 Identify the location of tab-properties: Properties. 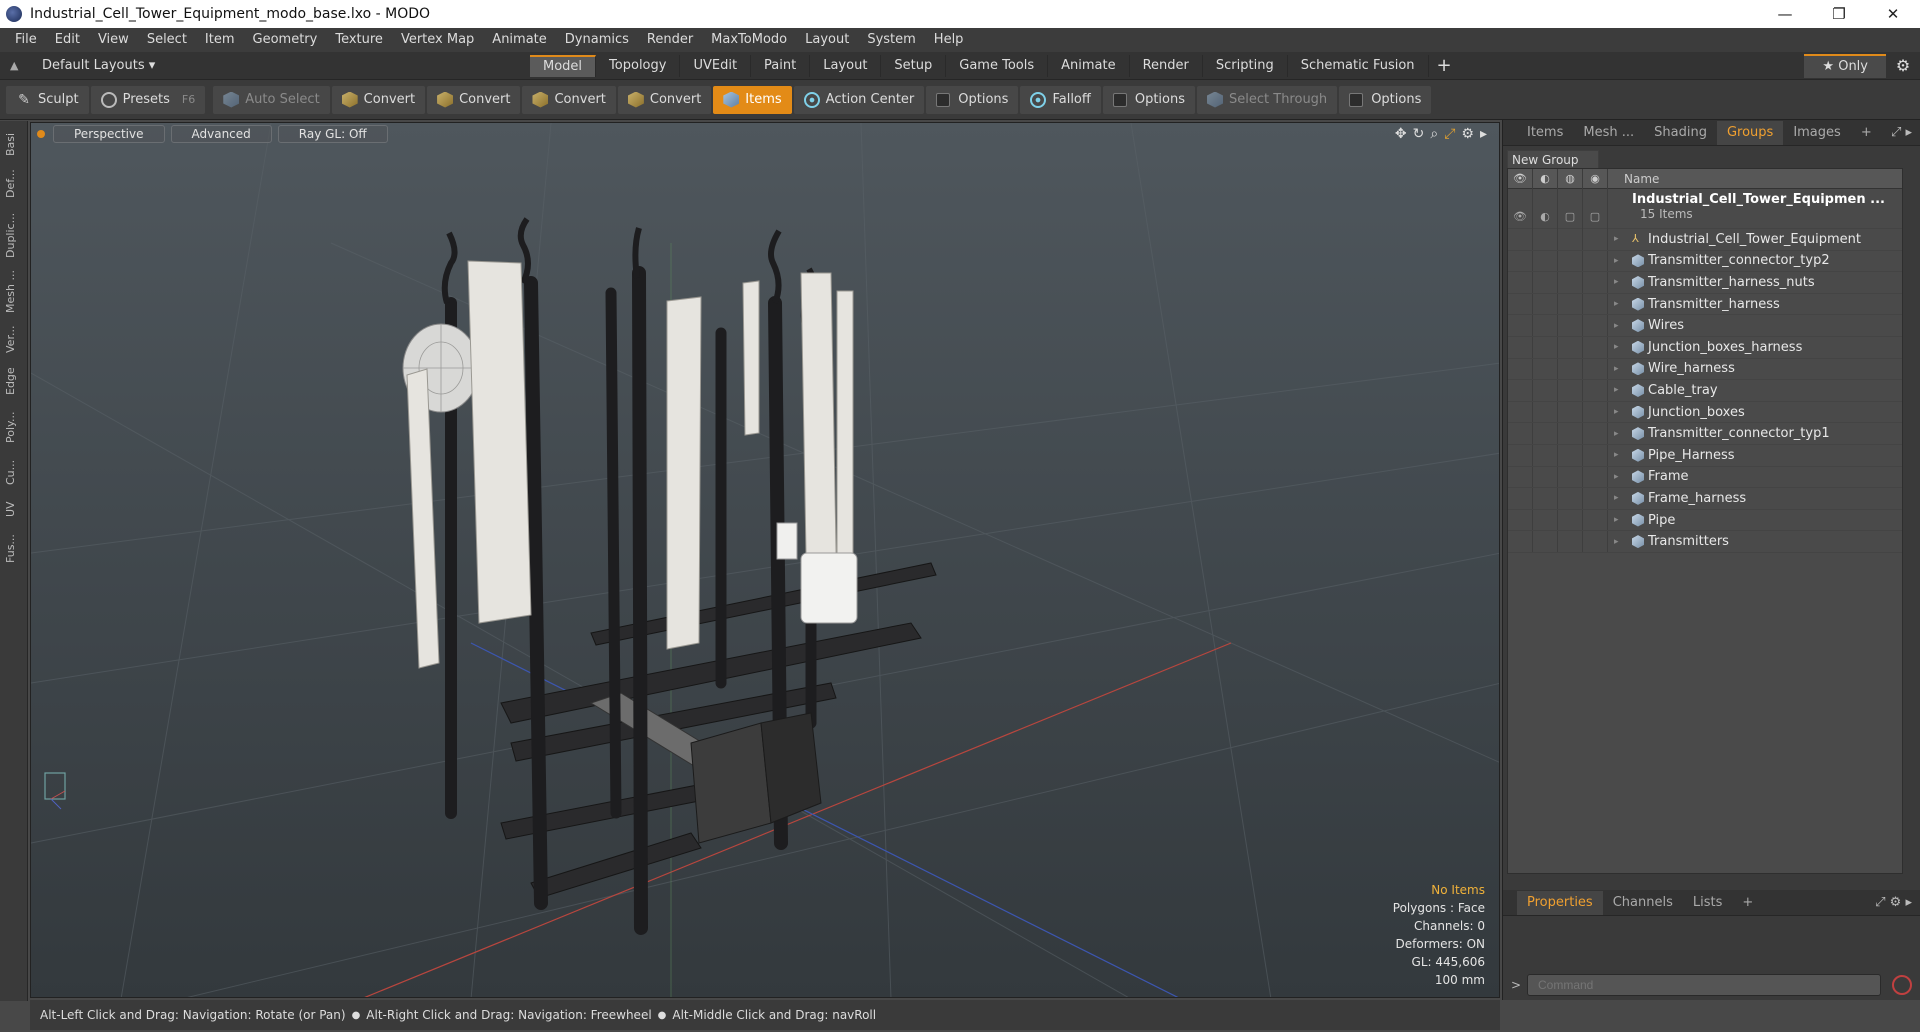
(1560, 902).